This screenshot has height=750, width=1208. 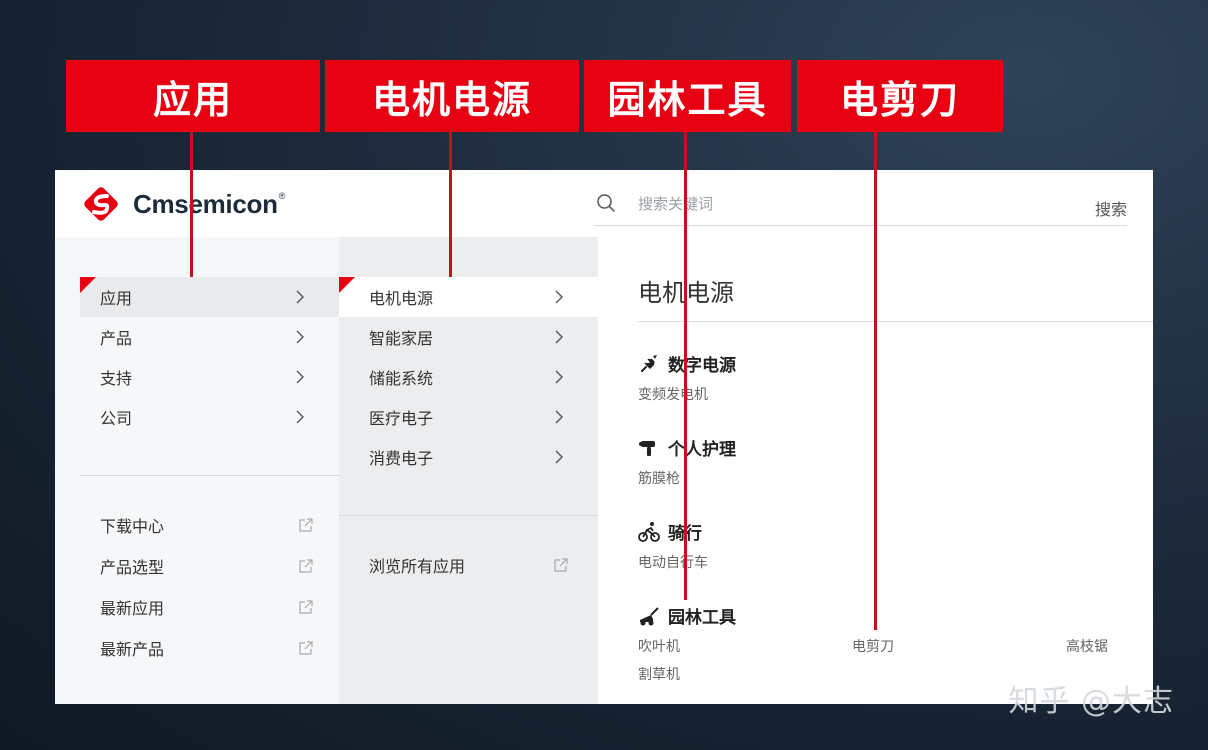 What do you see at coordinates (649, 531) in the screenshot?
I see `cyclist-icon` at bounding box center [649, 531].